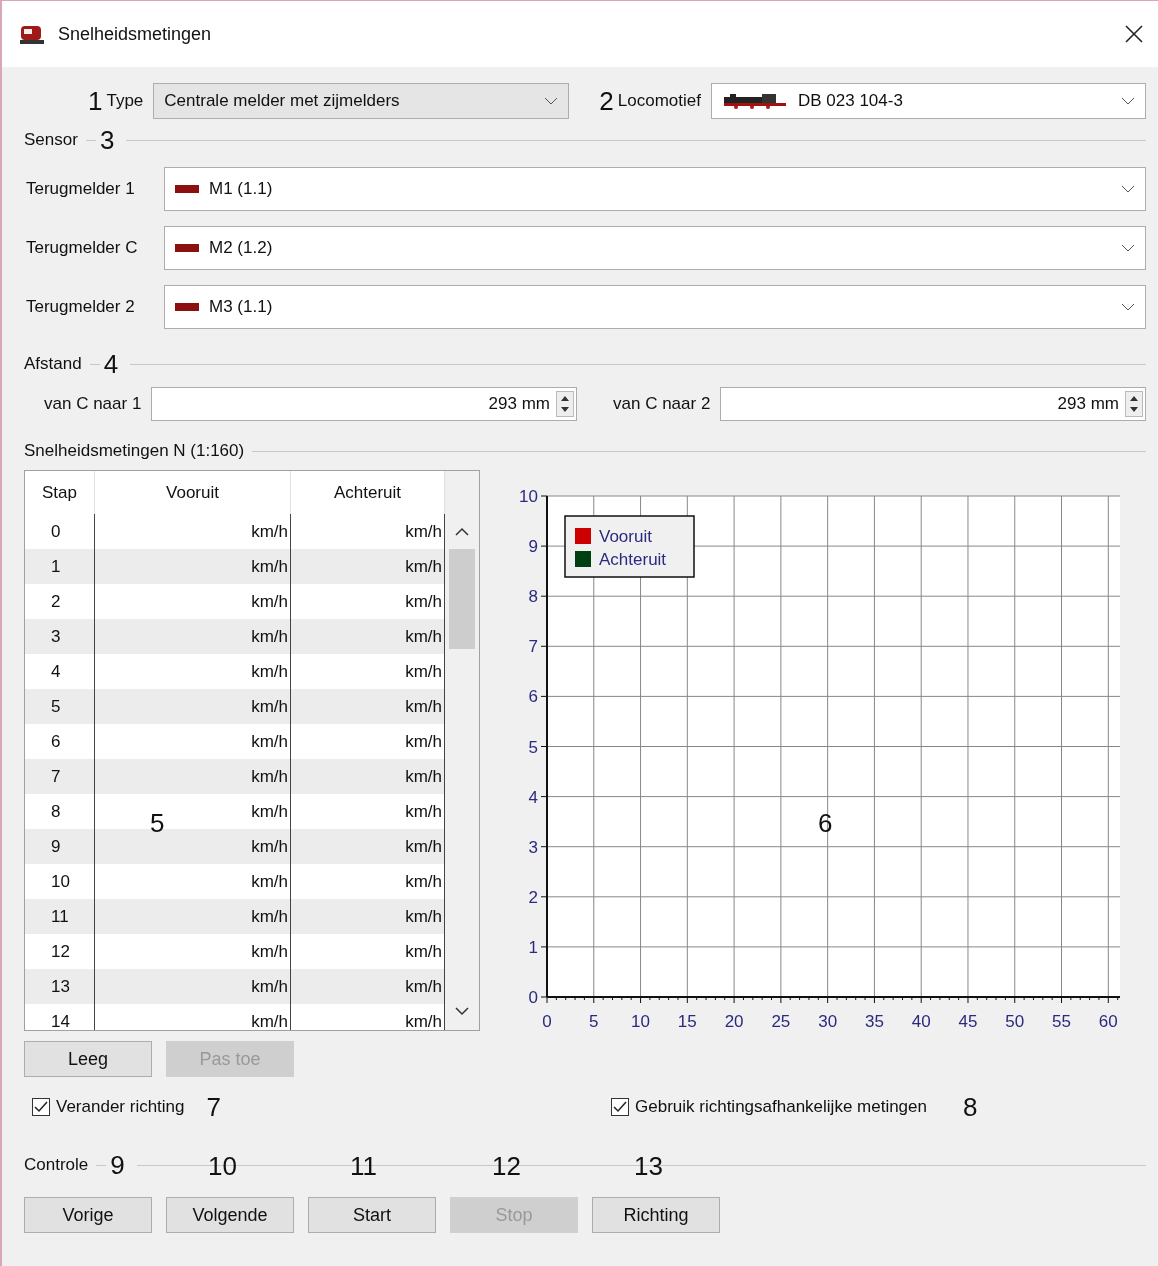 The image size is (1158, 1266). What do you see at coordinates (213, 1107) in the screenshot?
I see `callout-number: 7` at bounding box center [213, 1107].